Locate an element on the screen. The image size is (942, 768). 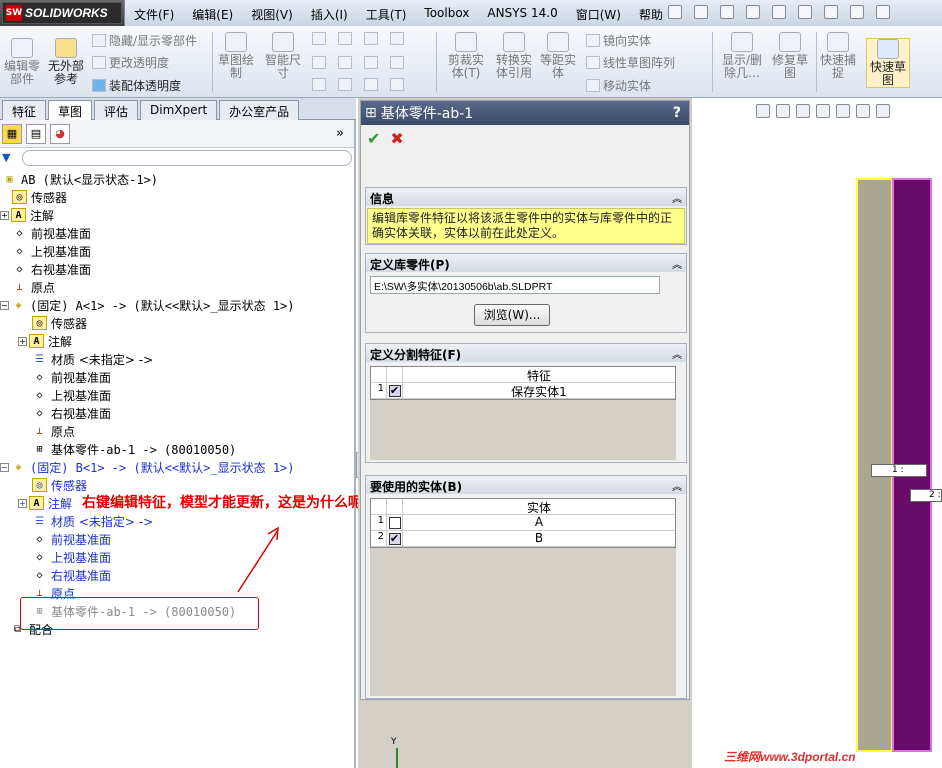
tab-features: 特征 is located at coordinates (24, 110).